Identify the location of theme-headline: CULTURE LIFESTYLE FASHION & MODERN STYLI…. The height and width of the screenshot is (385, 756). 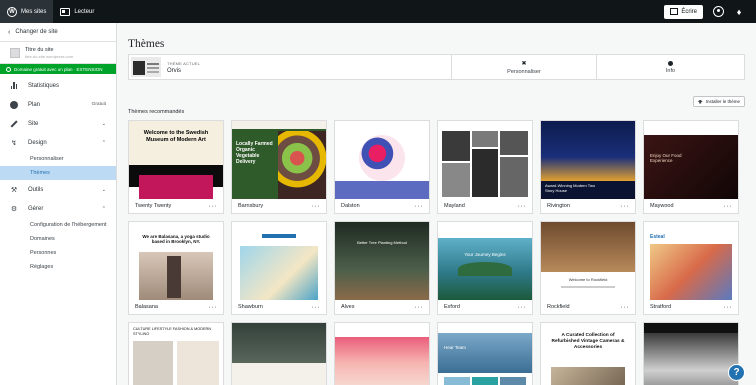
(172, 331).